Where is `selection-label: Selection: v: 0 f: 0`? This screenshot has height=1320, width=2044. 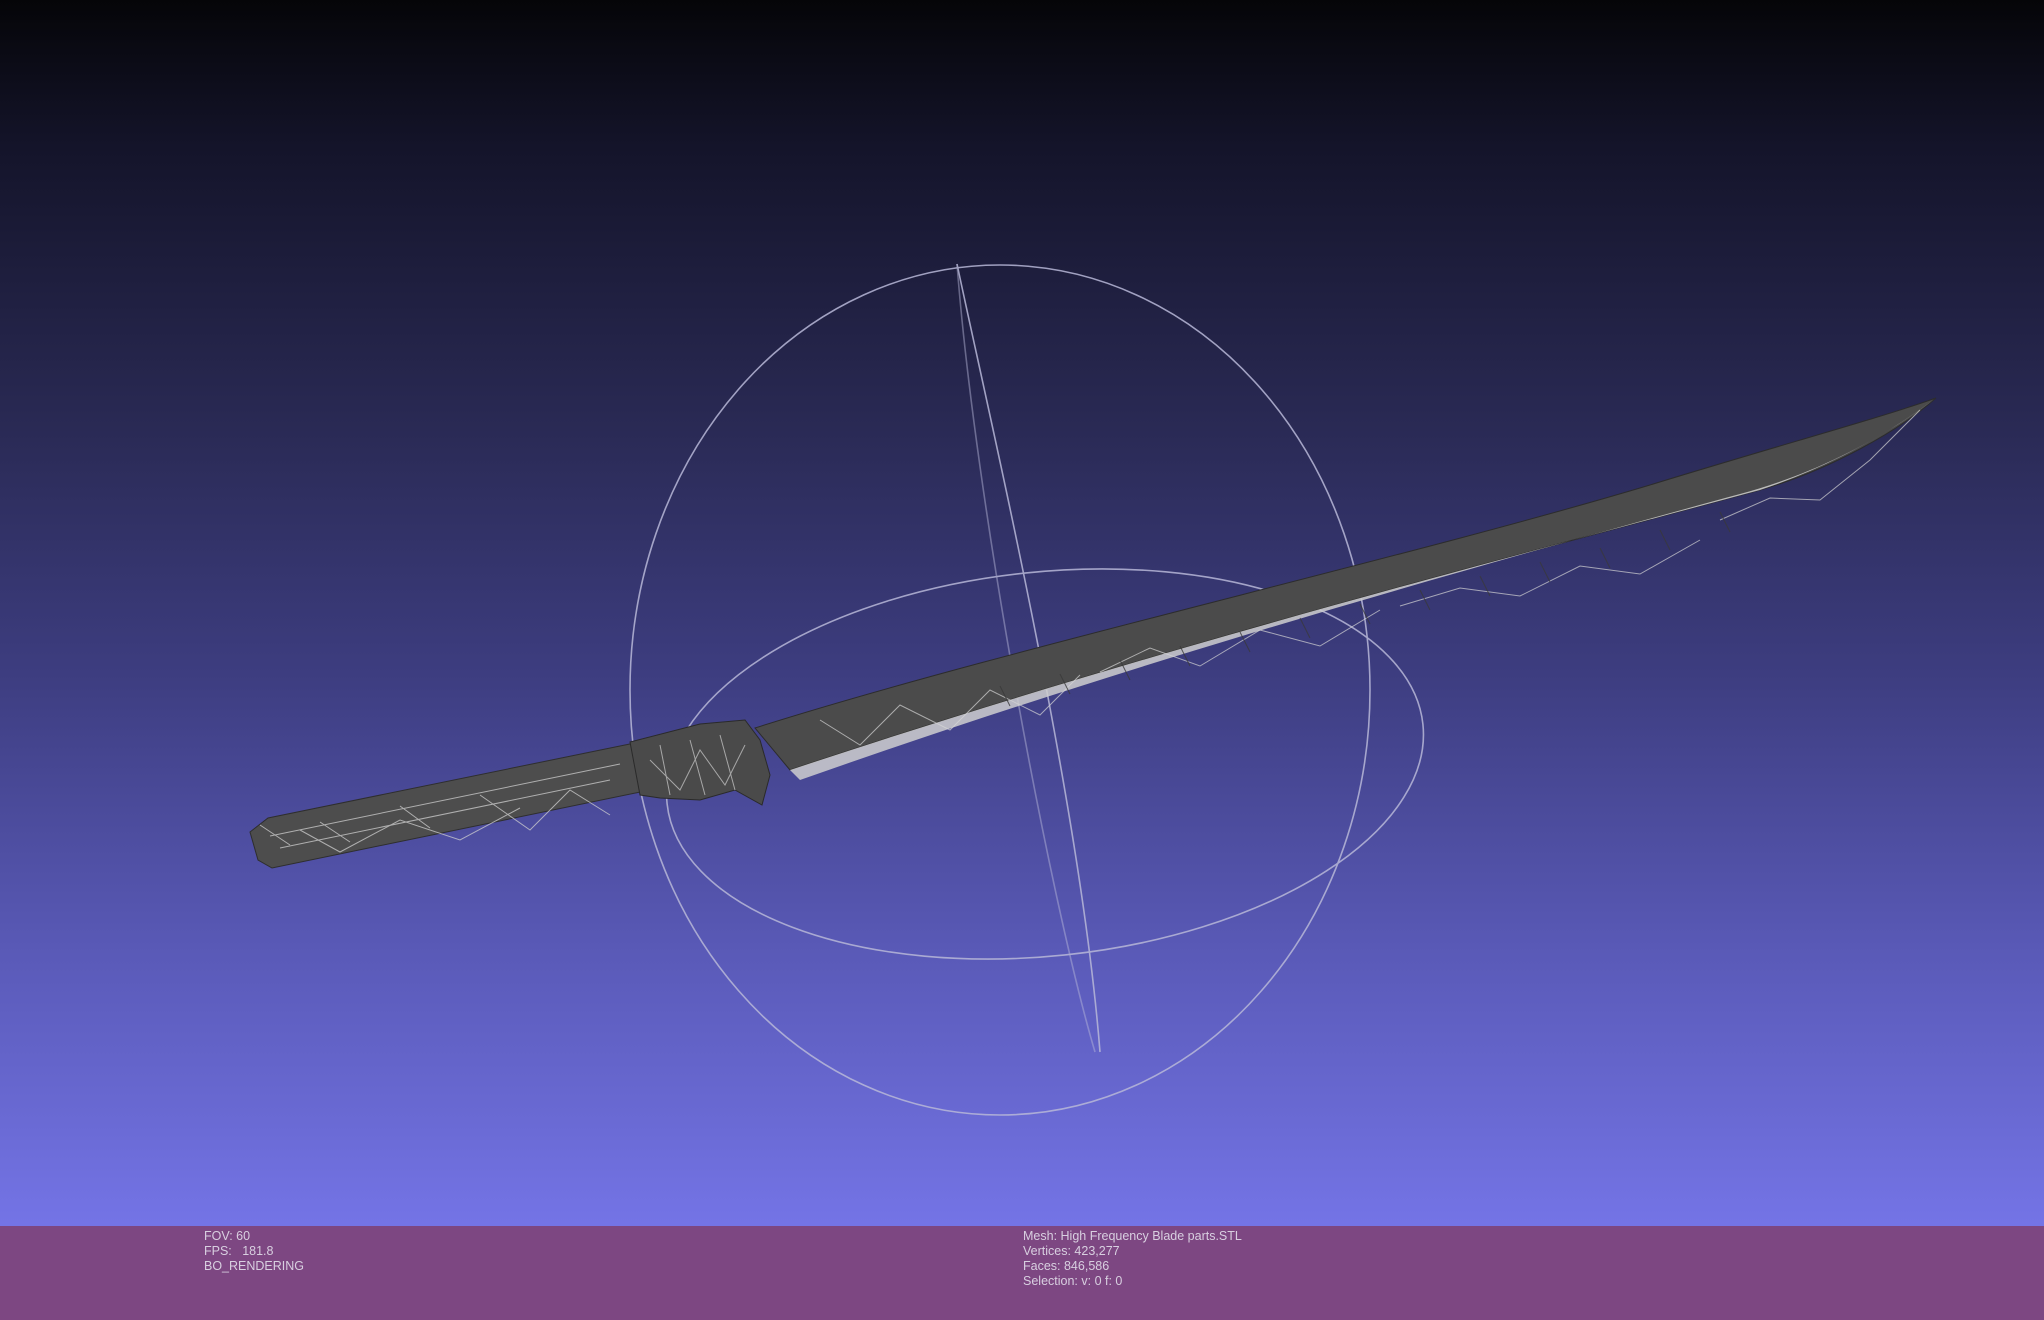
selection-label: Selection: v: 0 f: 0 is located at coordinates (1073, 1281).